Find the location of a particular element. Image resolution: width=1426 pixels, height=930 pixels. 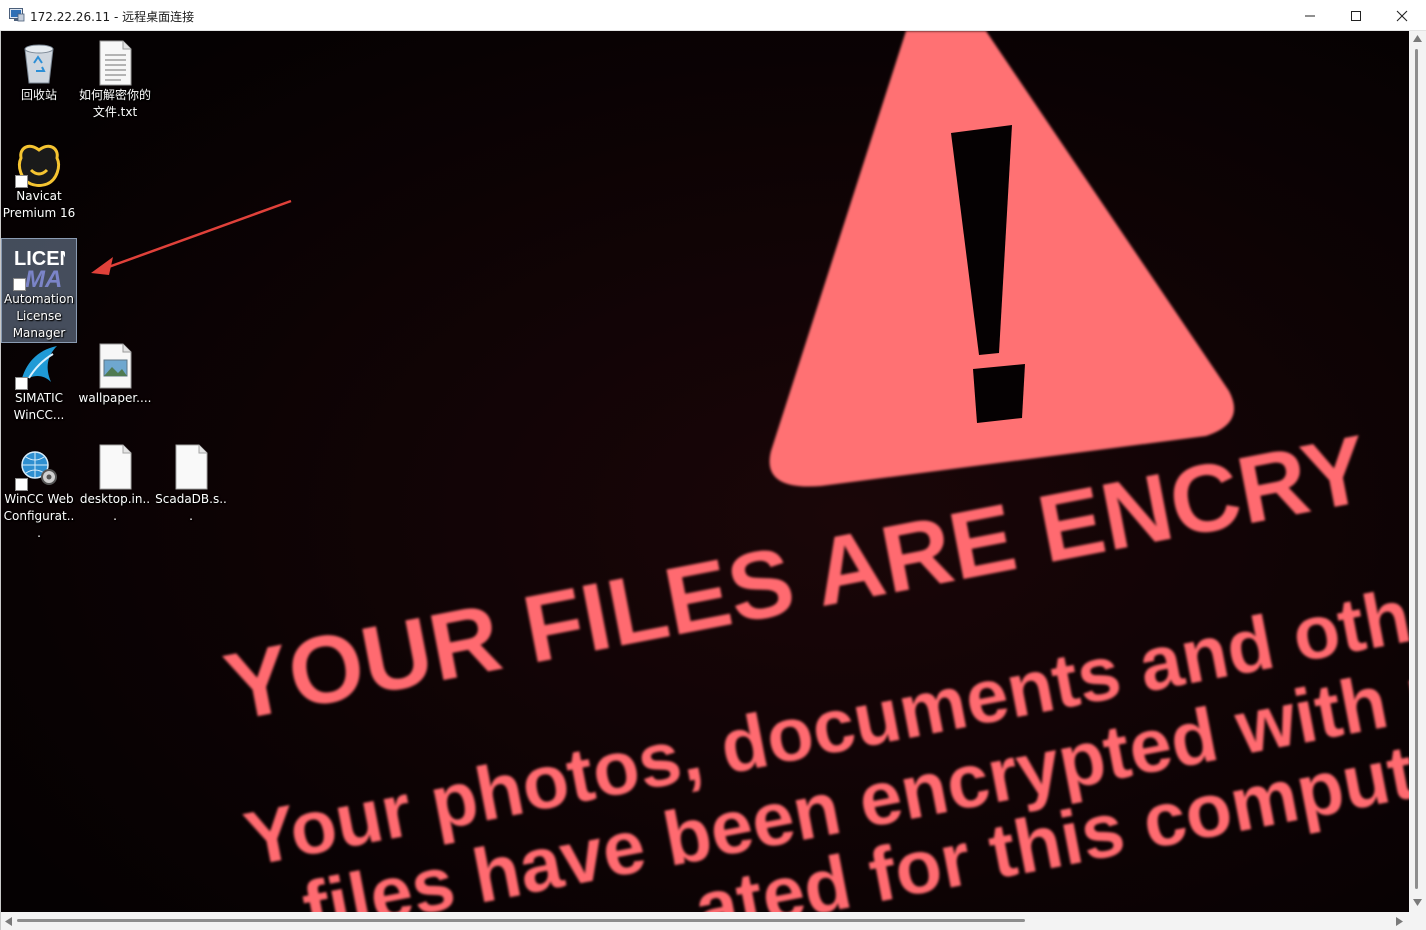

maximize-icon is located at coordinates (1356, 15).